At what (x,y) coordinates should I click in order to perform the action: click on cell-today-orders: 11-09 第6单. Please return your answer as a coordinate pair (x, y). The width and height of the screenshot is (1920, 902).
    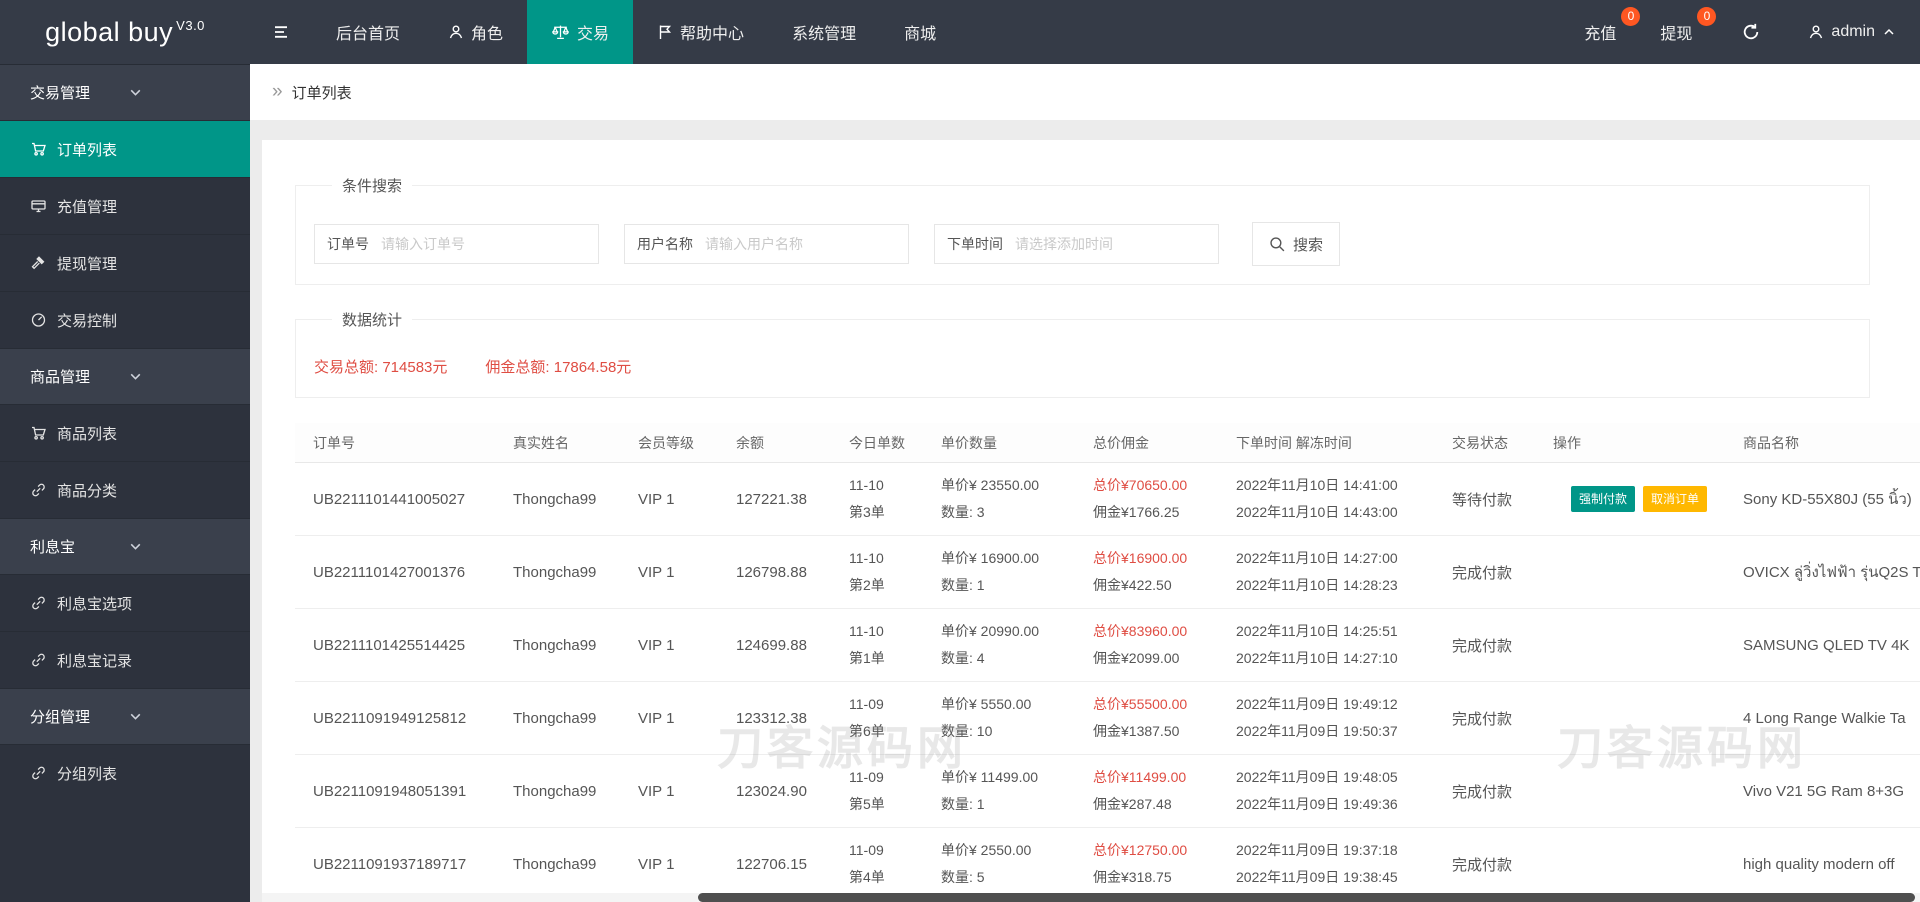
    Looking at the image, I should click on (877, 718).